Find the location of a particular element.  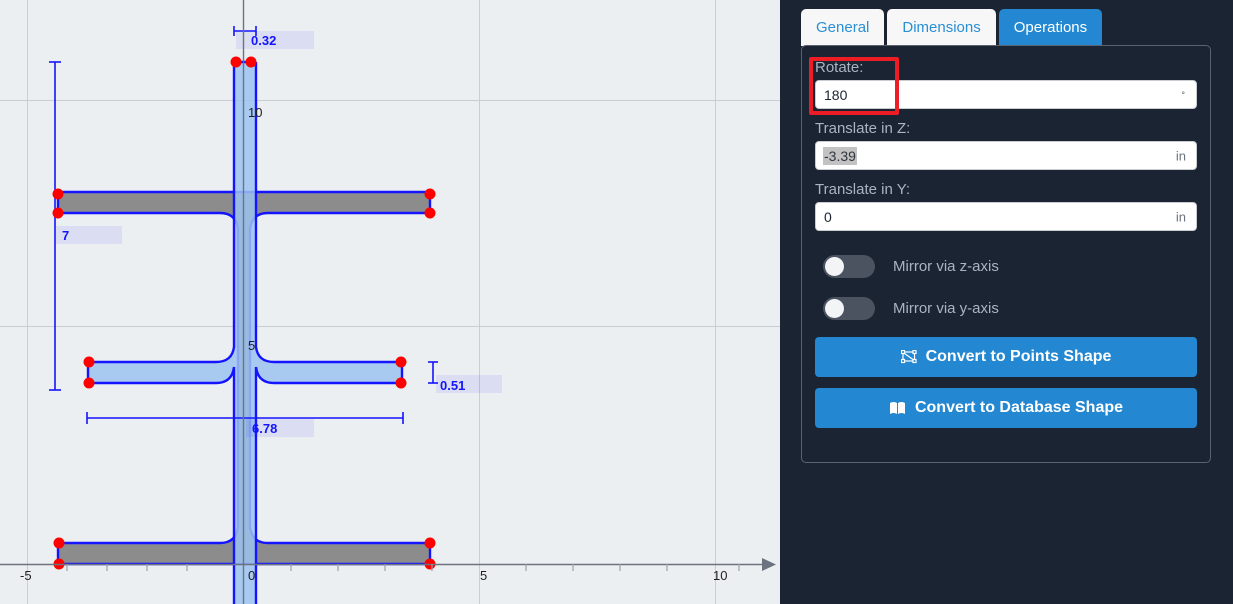

convert-to-database-shape-label: Convert to Database Shape is located at coordinates (1019, 407).